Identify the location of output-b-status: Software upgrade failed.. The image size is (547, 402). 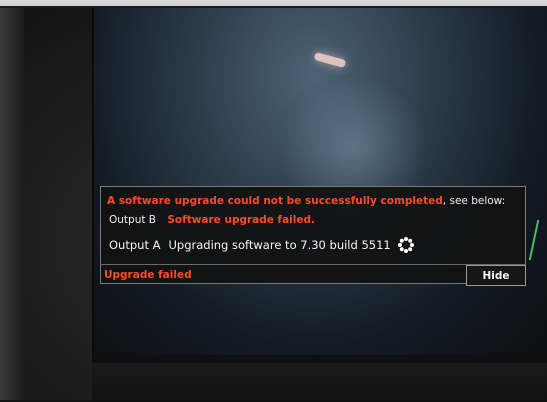
(241, 220).